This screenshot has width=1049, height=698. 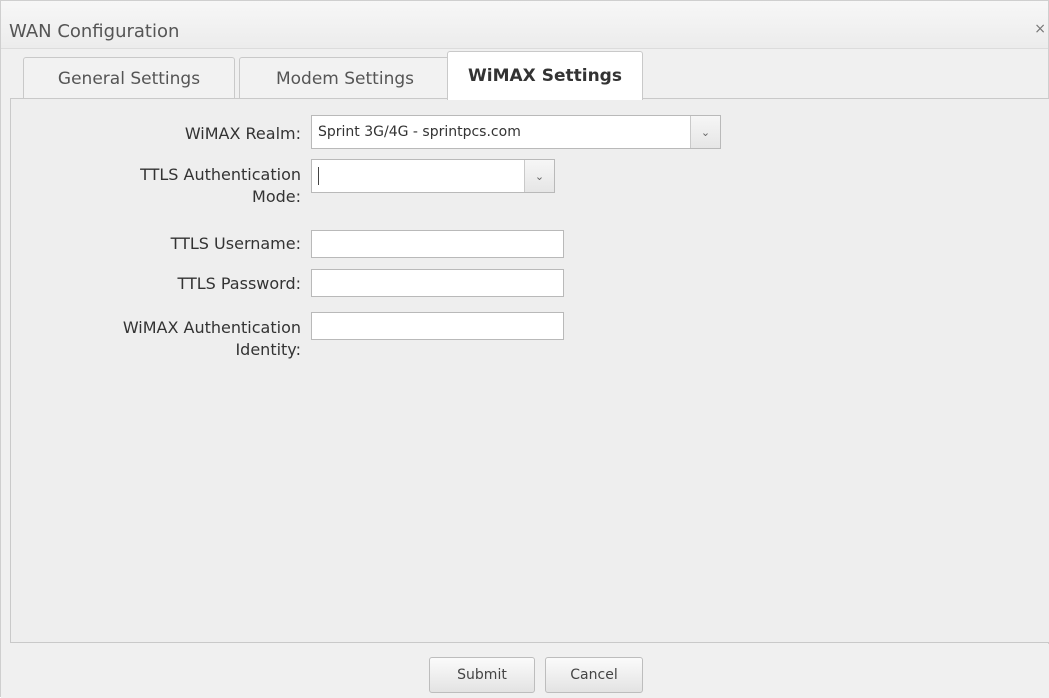 I want to click on dialog-footer: Submit Cancel, so click(x=525, y=671).